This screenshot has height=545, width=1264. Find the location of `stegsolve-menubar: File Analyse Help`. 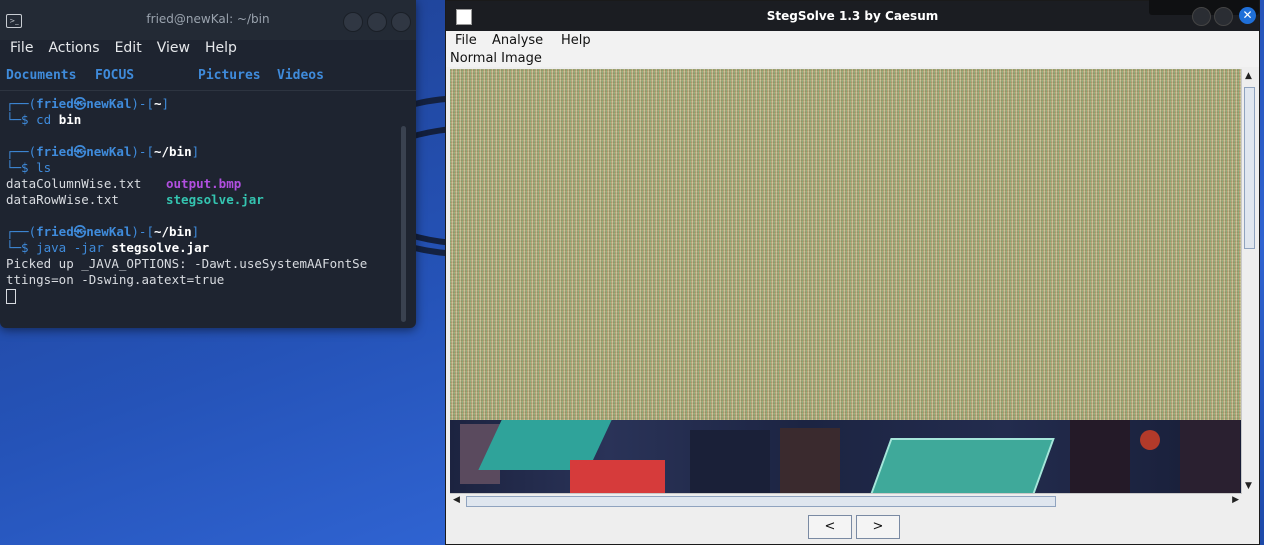

stegsolve-menubar: File Analyse Help is located at coordinates (852, 41).